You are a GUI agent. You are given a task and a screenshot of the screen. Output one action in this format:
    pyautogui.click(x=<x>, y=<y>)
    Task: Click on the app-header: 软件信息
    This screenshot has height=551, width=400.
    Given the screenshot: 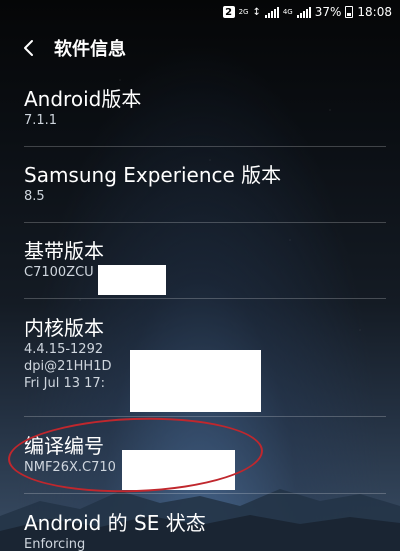 What is the action you would take?
    pyautogui.click(x=200, y=48)
    